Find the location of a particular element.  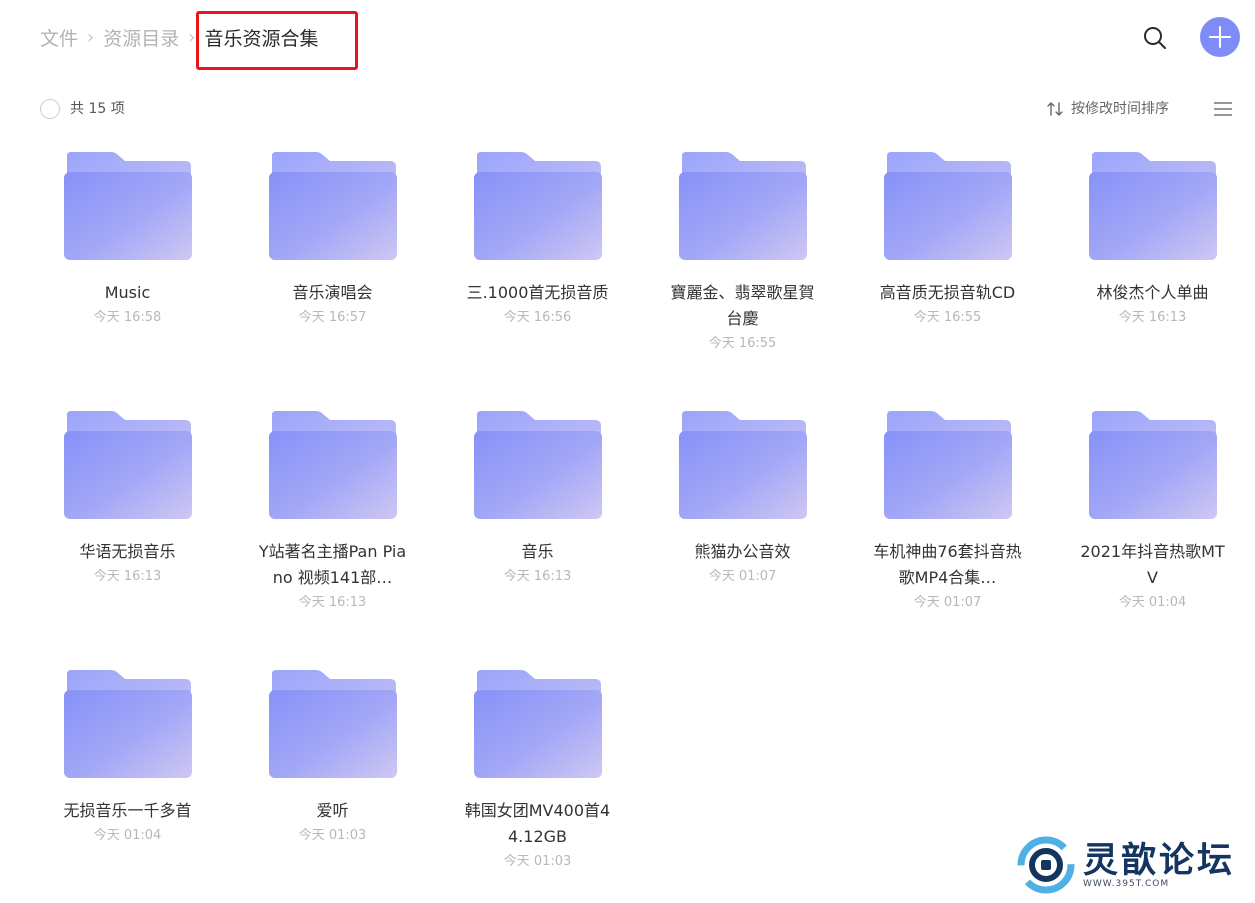

folder-item: 音乐今天 16:13 is located at coordinates (537, 499).